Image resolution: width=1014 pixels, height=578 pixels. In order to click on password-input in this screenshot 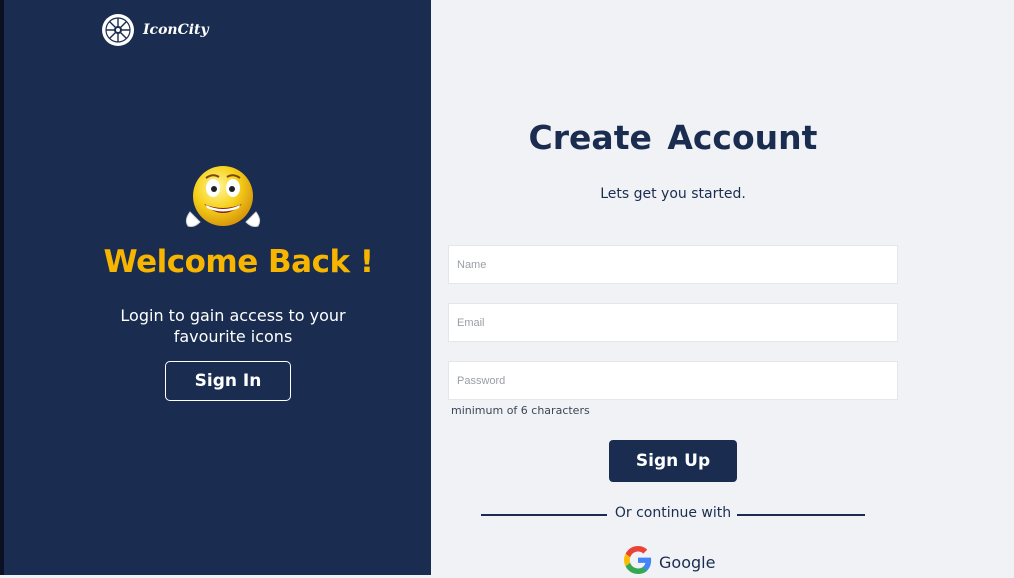, I will do `click(673, 380)`.